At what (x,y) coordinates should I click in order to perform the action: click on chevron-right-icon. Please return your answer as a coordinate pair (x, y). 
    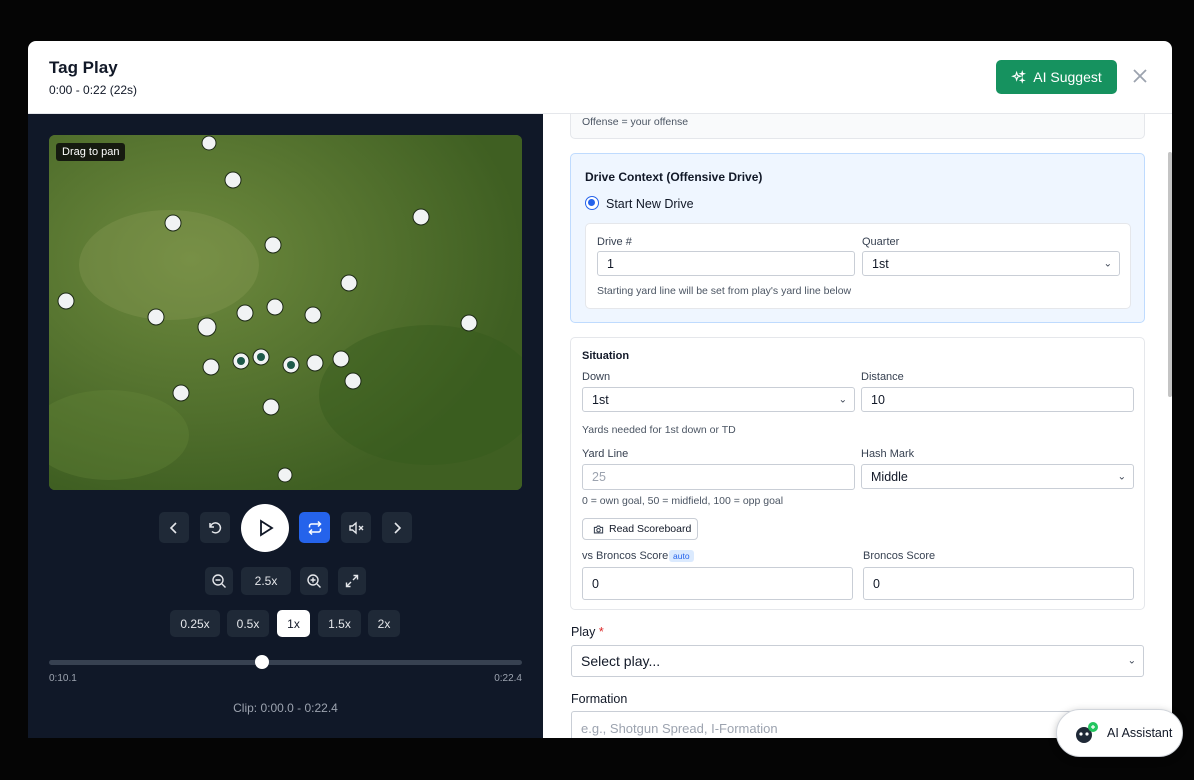
    Looking at the image, I should click on (398, 527).